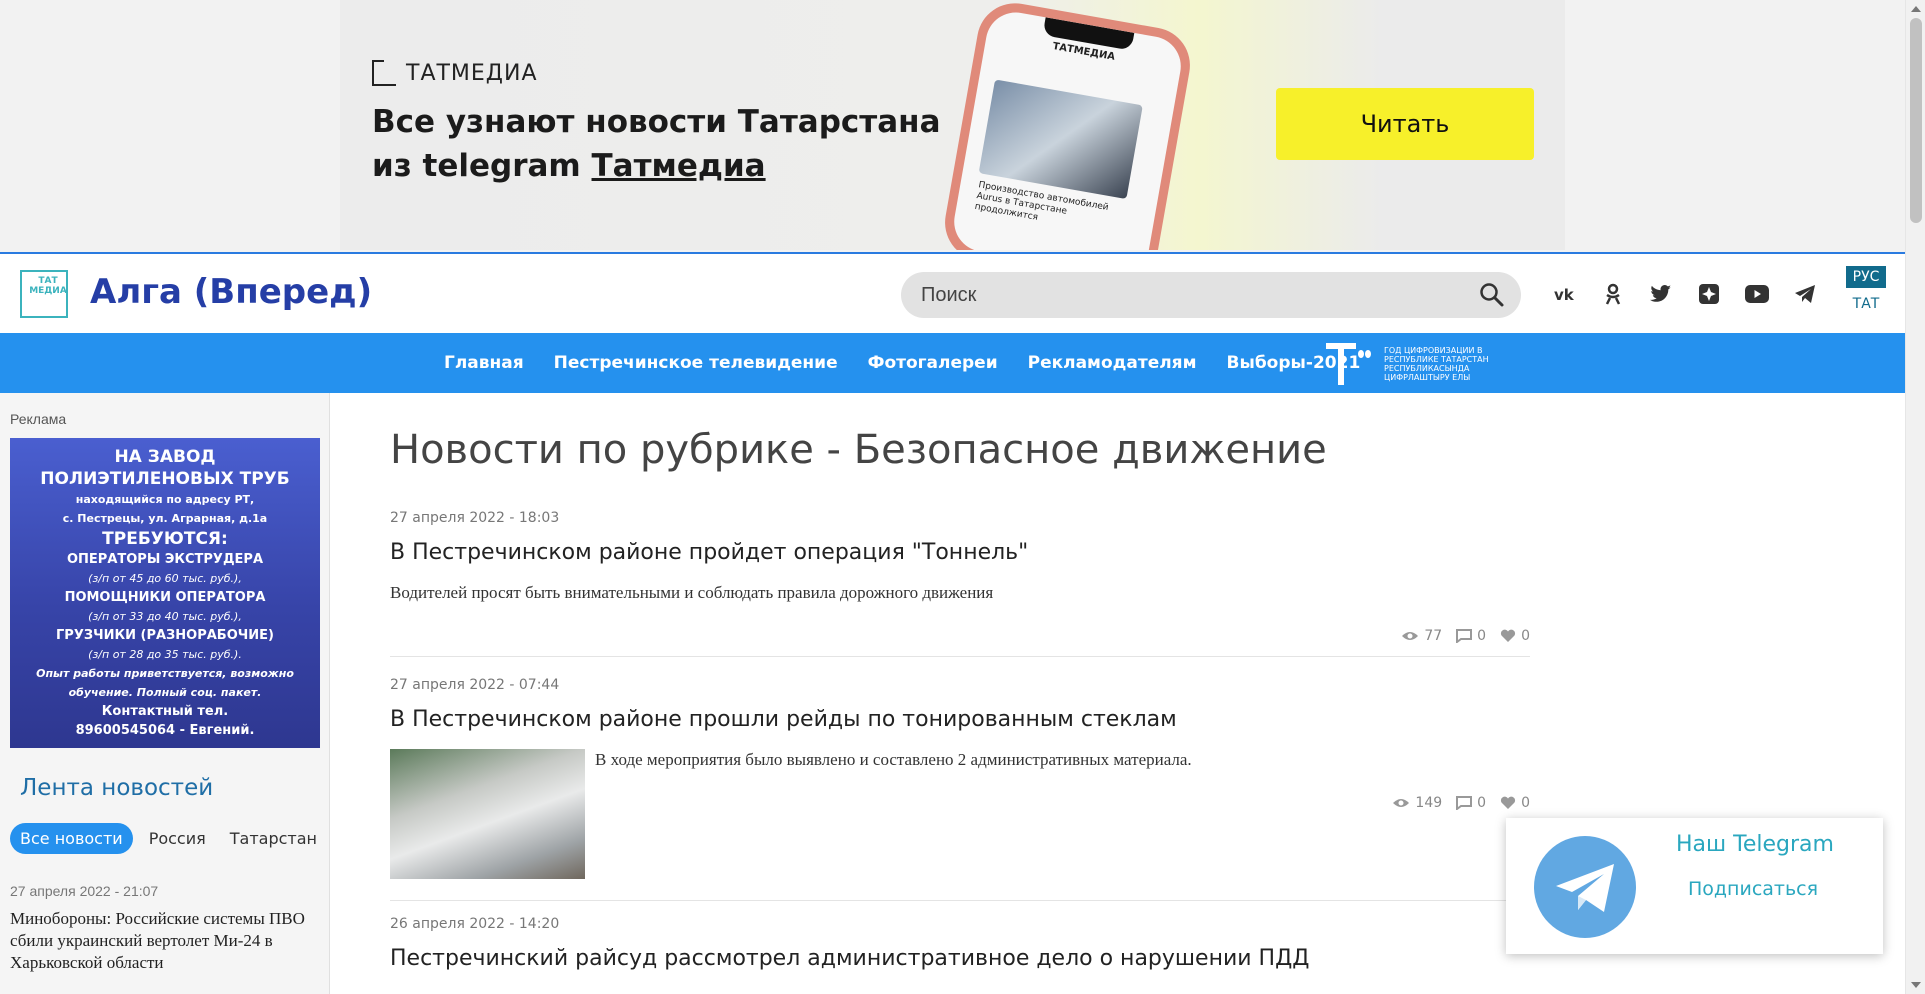  What do you see at coordinates (165, 499) in the screenshot?
I see `ad-line: находящийся по адресу РТ,` at bounding box center [165, 499].